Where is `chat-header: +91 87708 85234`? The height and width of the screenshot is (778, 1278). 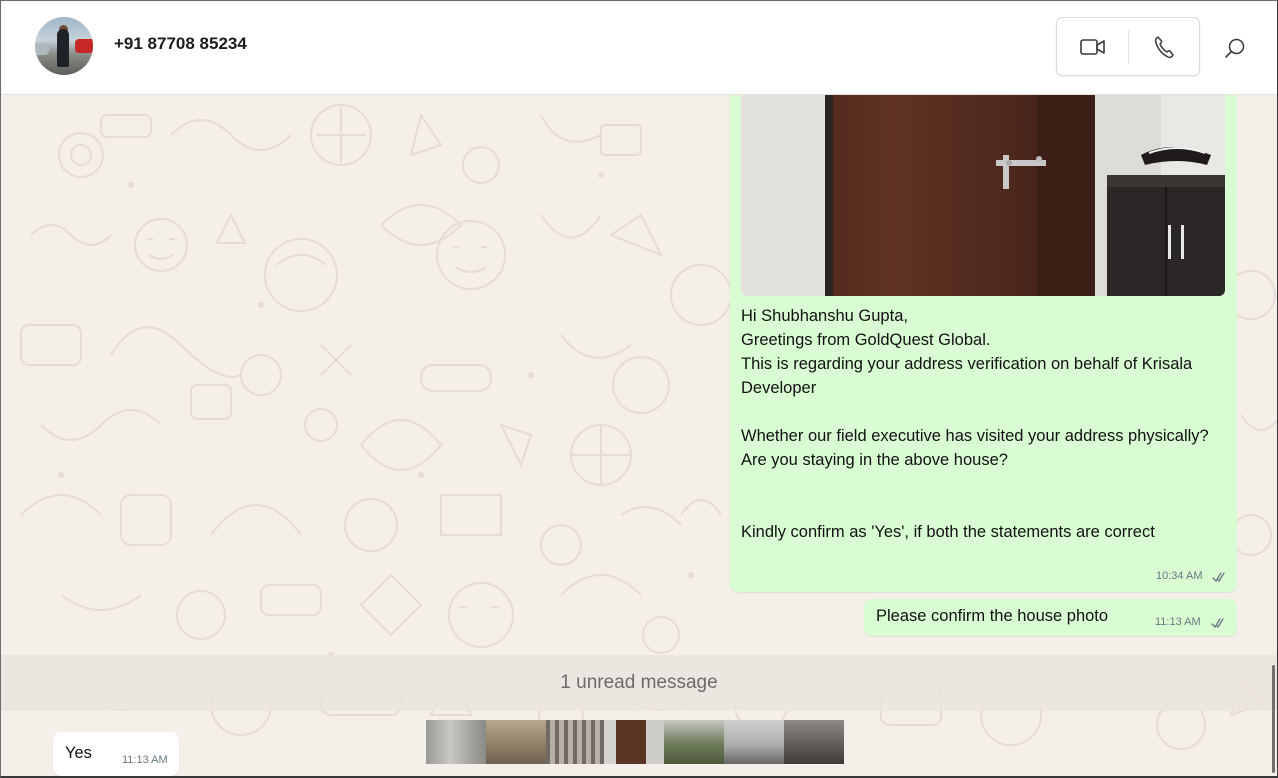
chat-header: +91 87708 85234 is located at coordinates (639, 48).